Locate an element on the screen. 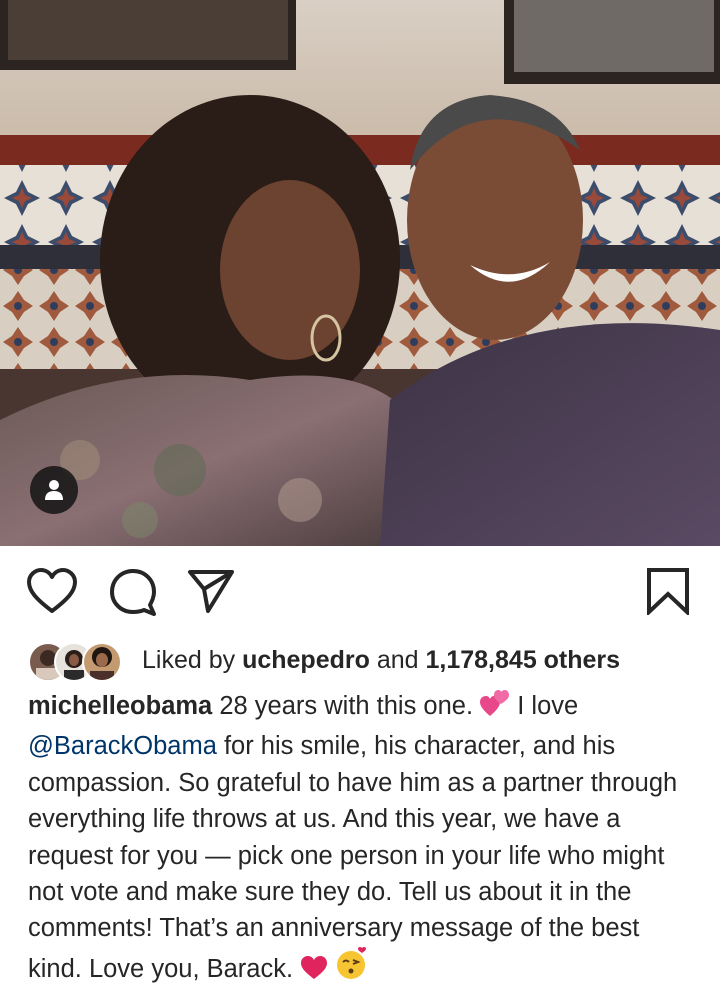  heart-icon is located at coordinates (52, 590).